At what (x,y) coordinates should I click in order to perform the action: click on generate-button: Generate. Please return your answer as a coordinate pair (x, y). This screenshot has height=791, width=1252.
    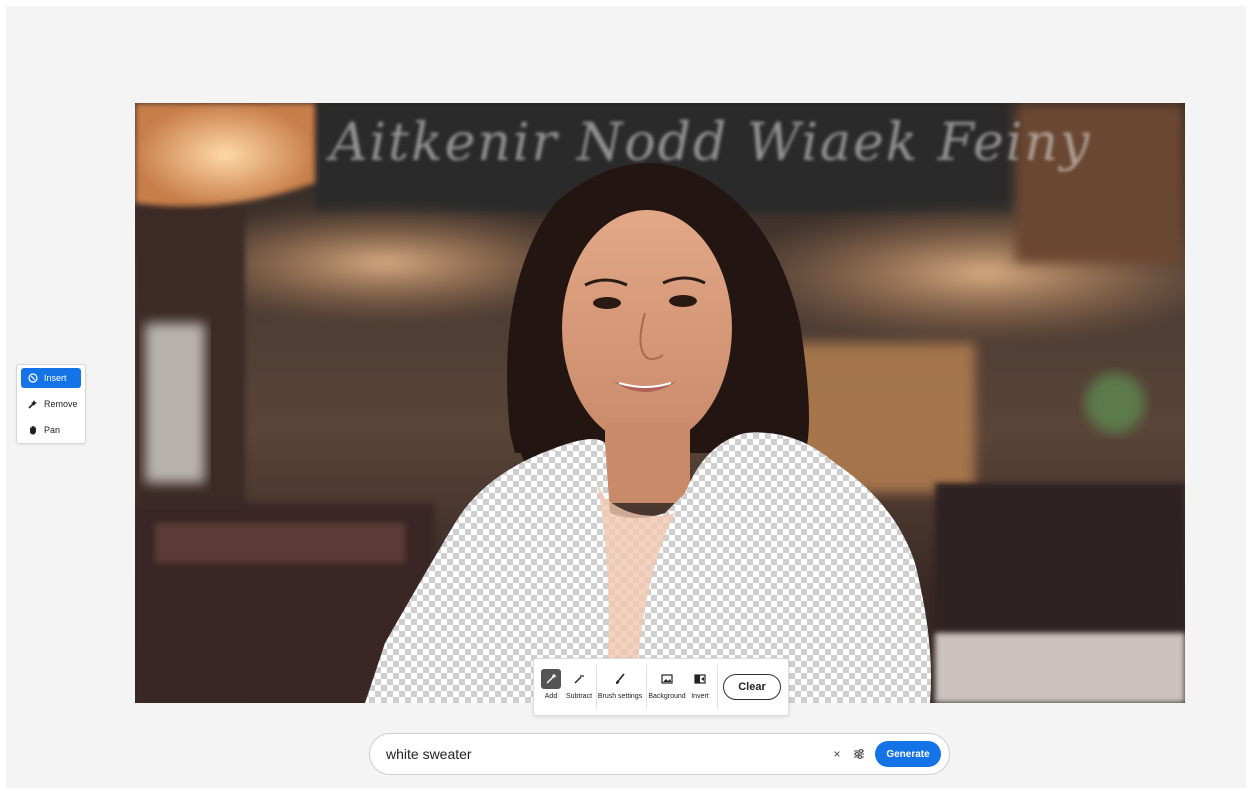
    Looking at the image, I should click on (908, 754).